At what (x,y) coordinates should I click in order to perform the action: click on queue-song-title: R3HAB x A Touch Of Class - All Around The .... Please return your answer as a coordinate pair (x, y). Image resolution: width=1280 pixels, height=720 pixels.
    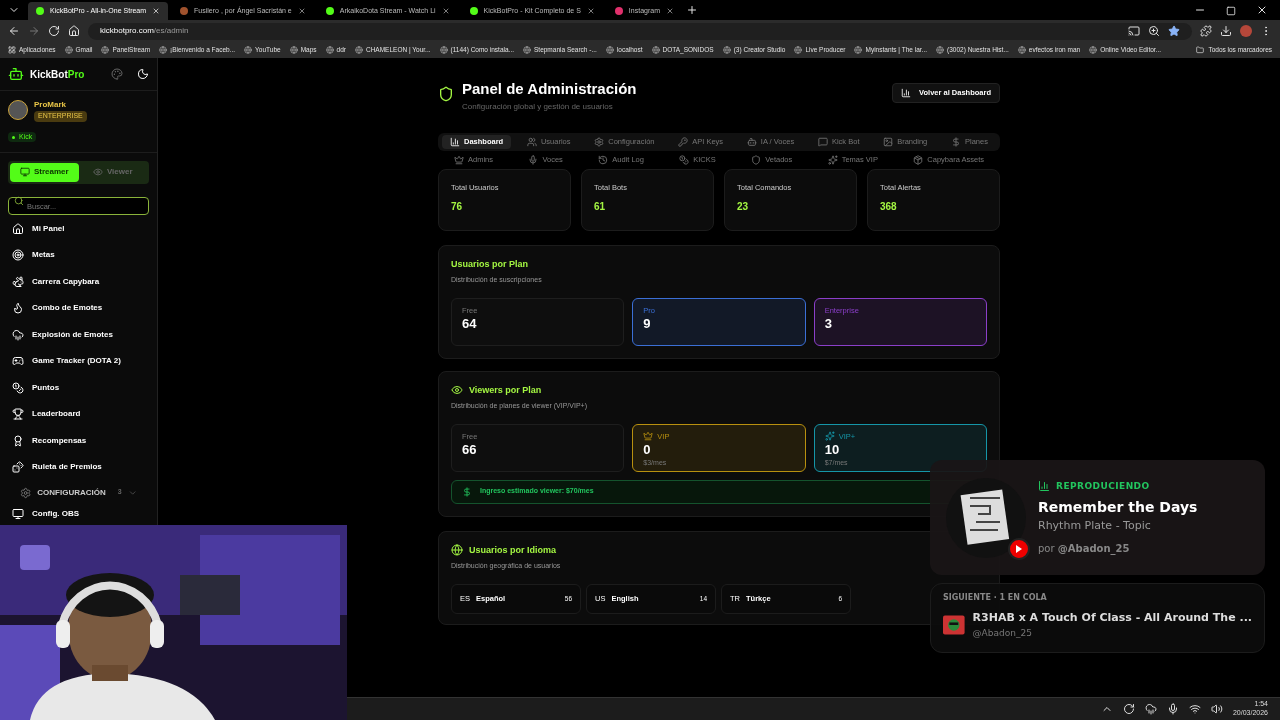
    Looking at the image, I should click on (1112, 618).